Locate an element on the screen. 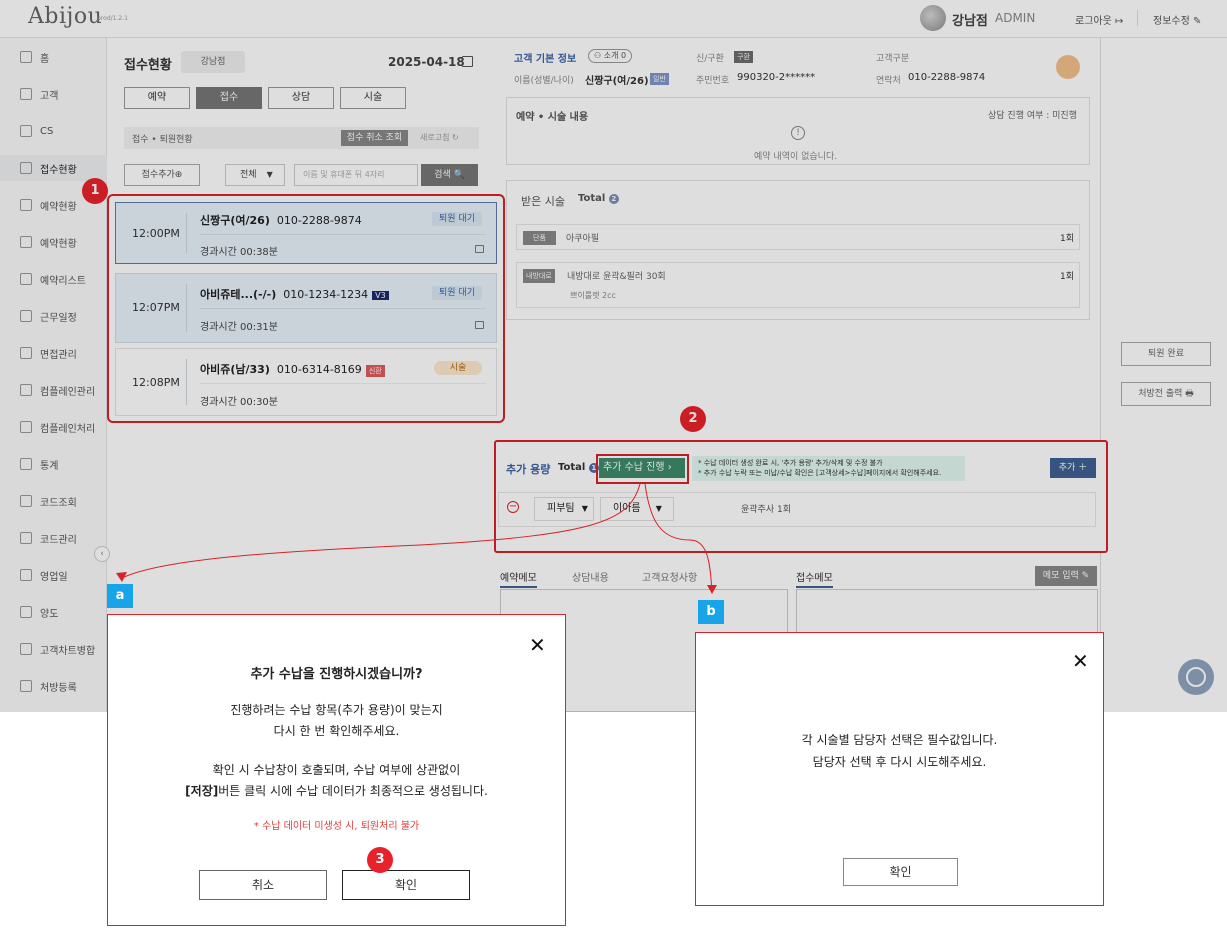  dialog-line: [저장]버튼 클릭 시에 수납 데이터가 최종적으로 생성됩니다. is located at coordinates (336, 791).